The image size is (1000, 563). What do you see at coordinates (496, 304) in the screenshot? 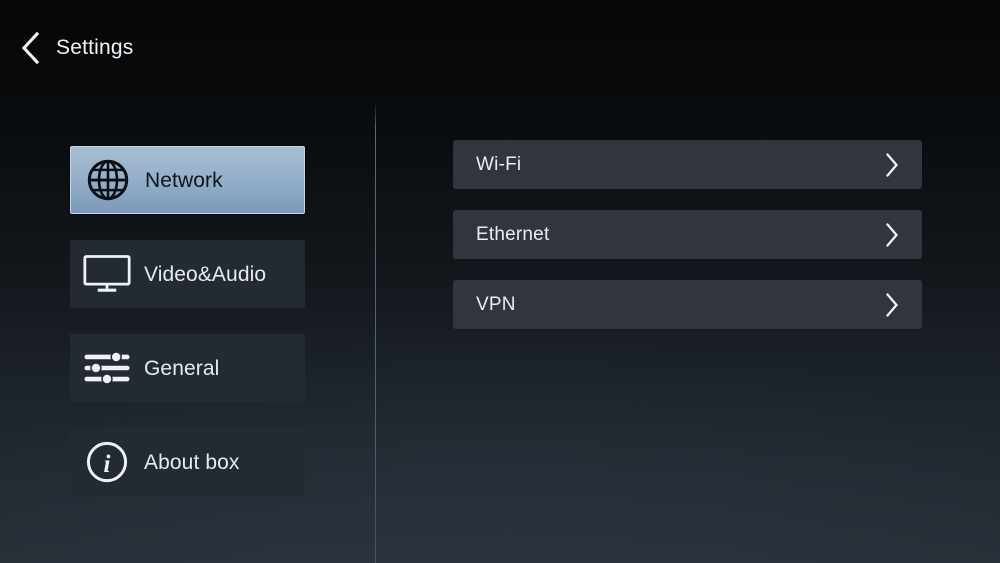
I see `panel-row-label: VPN` at bounding box center [496, 304].